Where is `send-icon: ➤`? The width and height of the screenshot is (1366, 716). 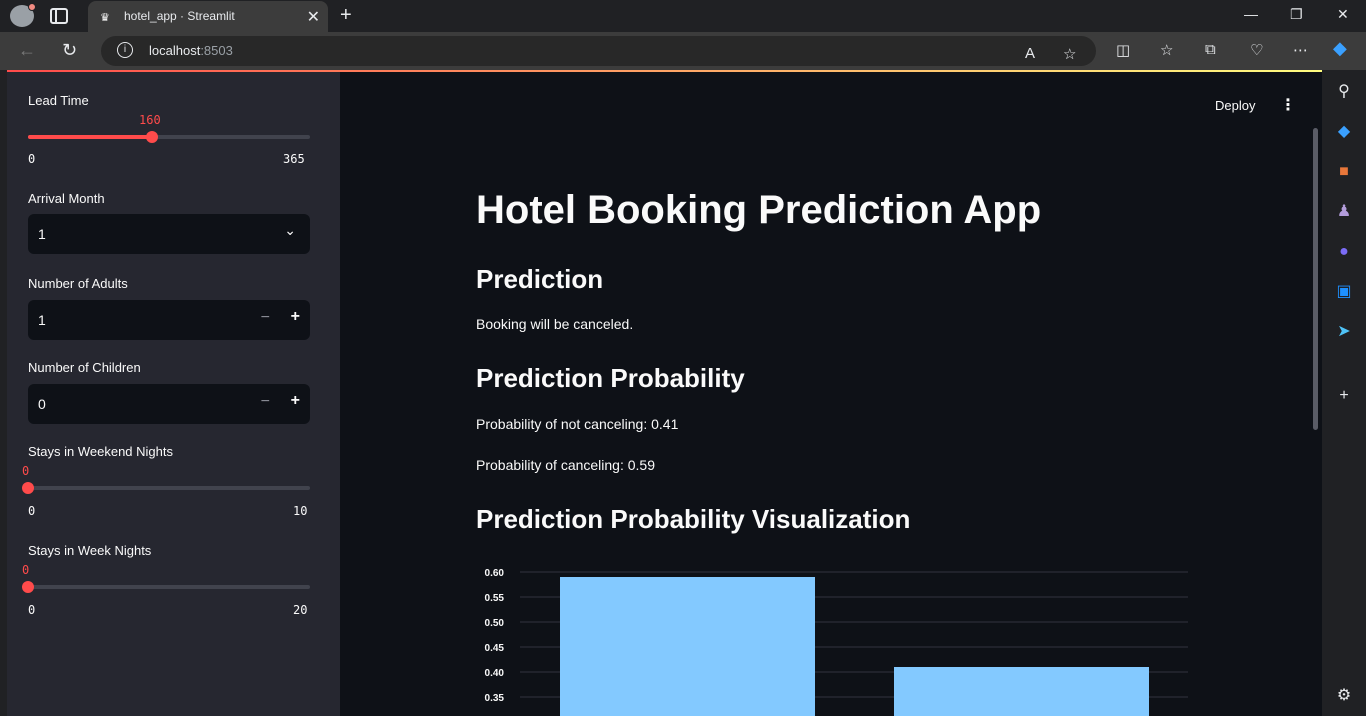
send-icon: ➤ is located at coordinates (1344, 332).